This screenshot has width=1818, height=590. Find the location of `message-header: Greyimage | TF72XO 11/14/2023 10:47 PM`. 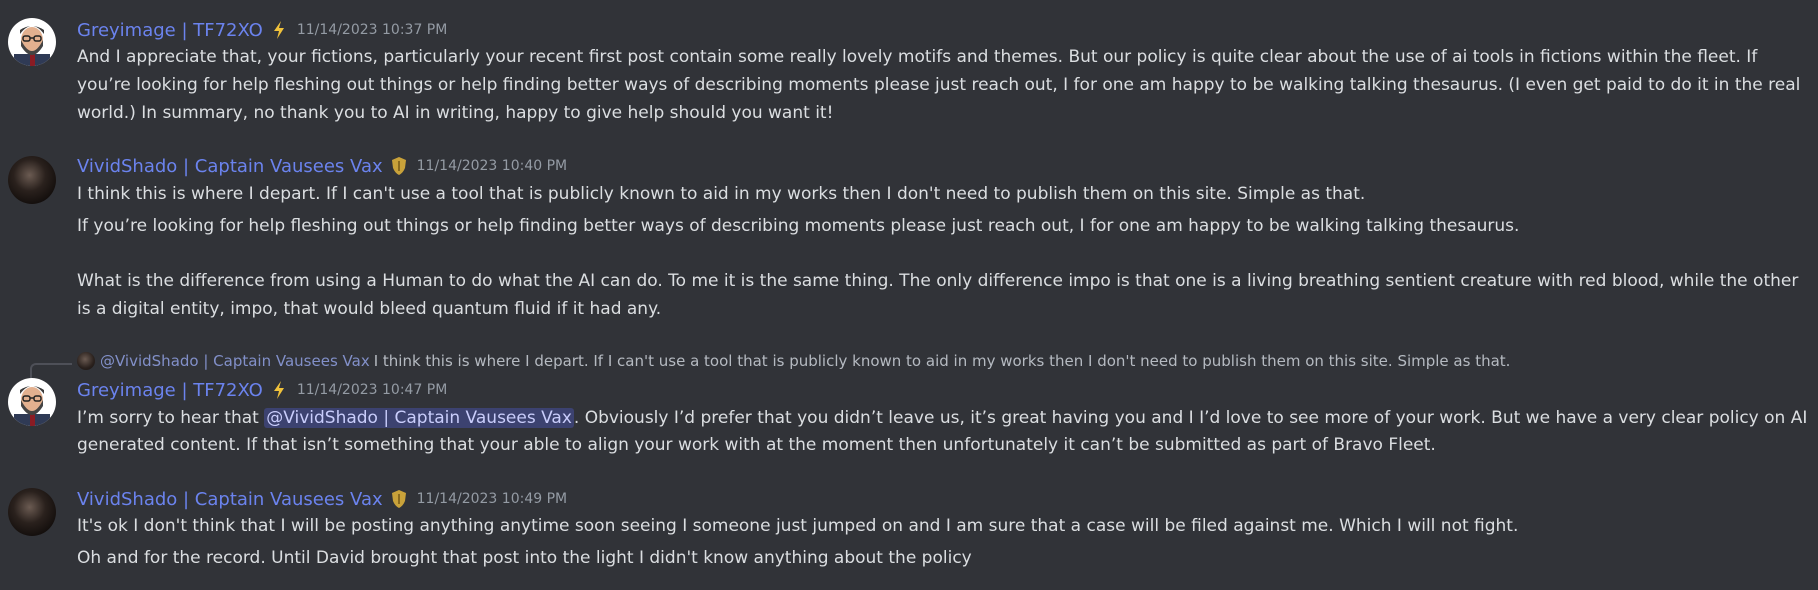

message-header: Greyimage | TF72XO 11/14/2023 10:47 PM is located at coordinates (262, 390).